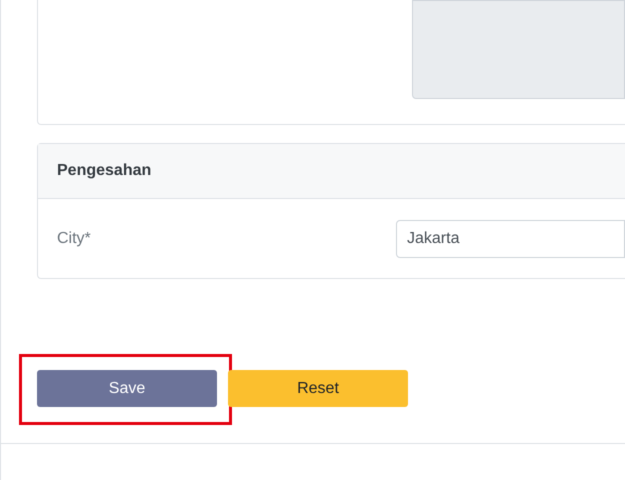 The image size is (625, 480). What do you see at coordinates (127, 388) in the screenshot?
I see `save-button: Save` at bounding box center [127, 388].